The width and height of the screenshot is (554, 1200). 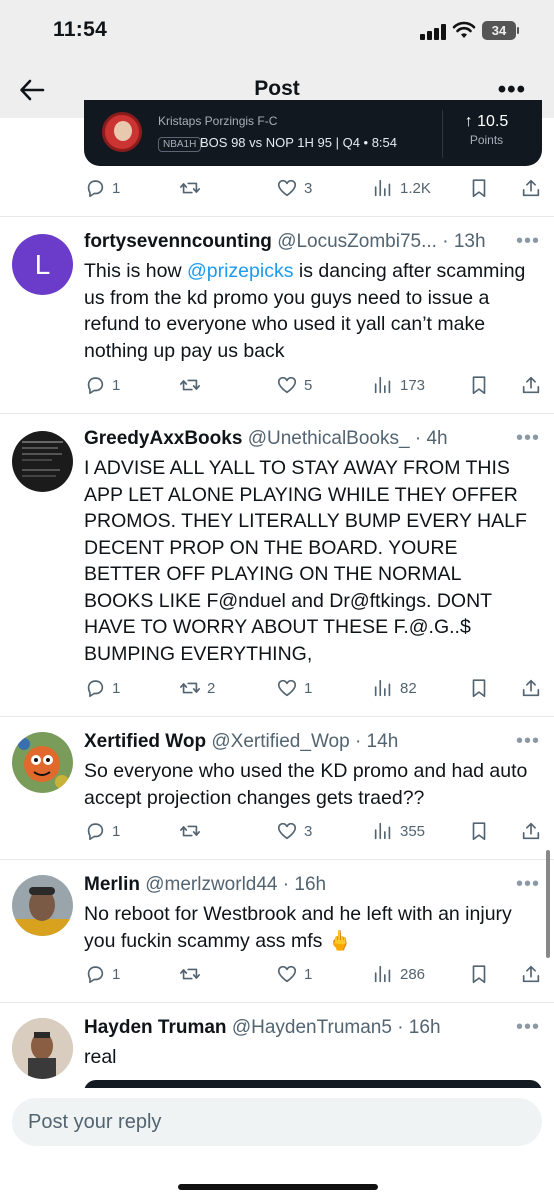 What do you see at coordinates (163, 438) in the screenshot?
I see `display-name: GreedyAxxBooks` at bounding box center [163, 438].